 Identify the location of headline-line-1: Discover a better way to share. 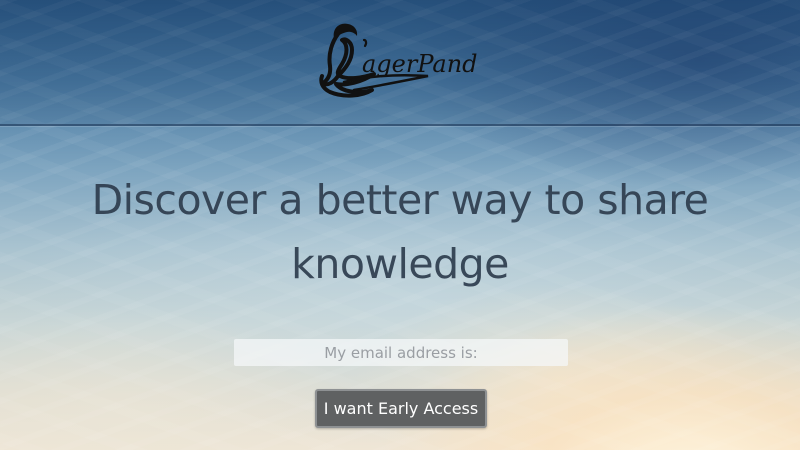
(400, 200).